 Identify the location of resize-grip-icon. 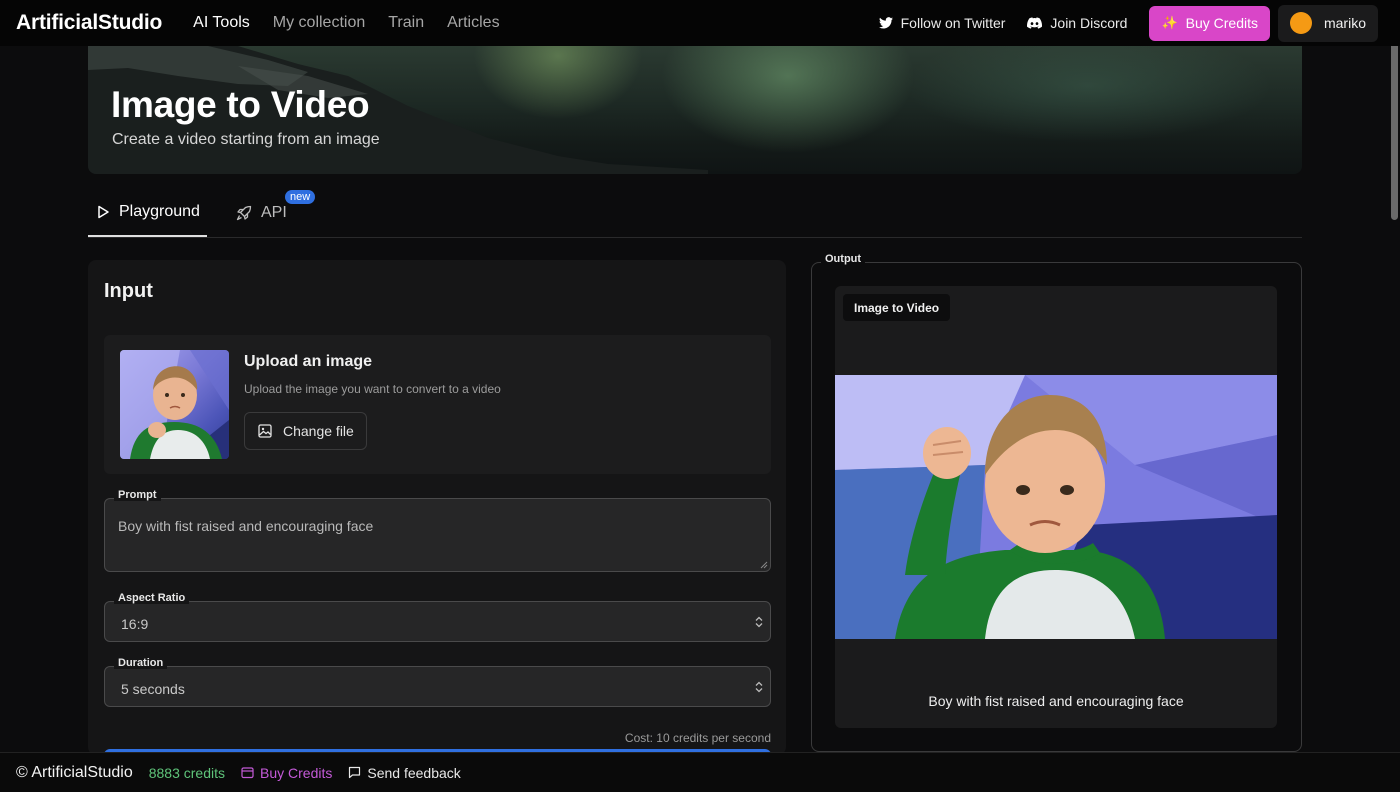
(764, 565).